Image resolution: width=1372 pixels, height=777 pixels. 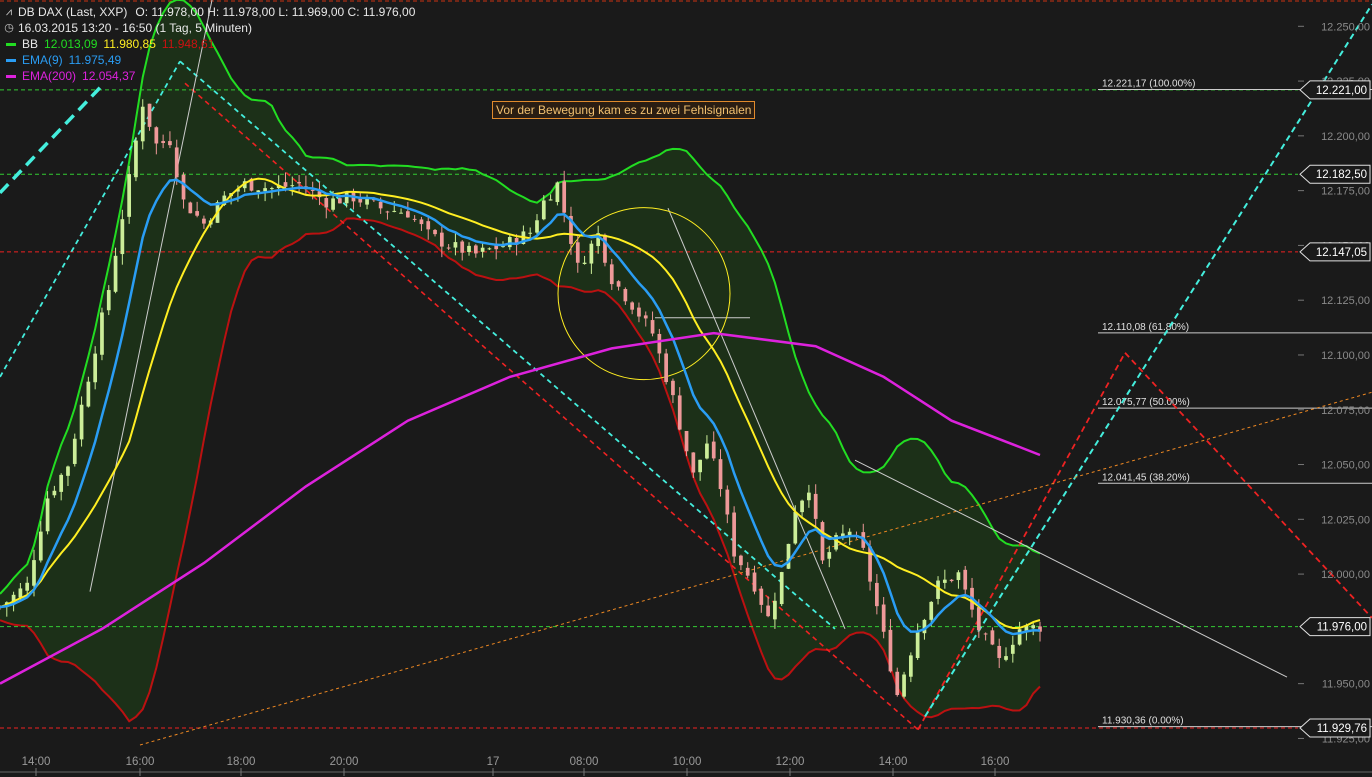 I want to click on x-tick-label: 18:00, so click(x=241, y=762).